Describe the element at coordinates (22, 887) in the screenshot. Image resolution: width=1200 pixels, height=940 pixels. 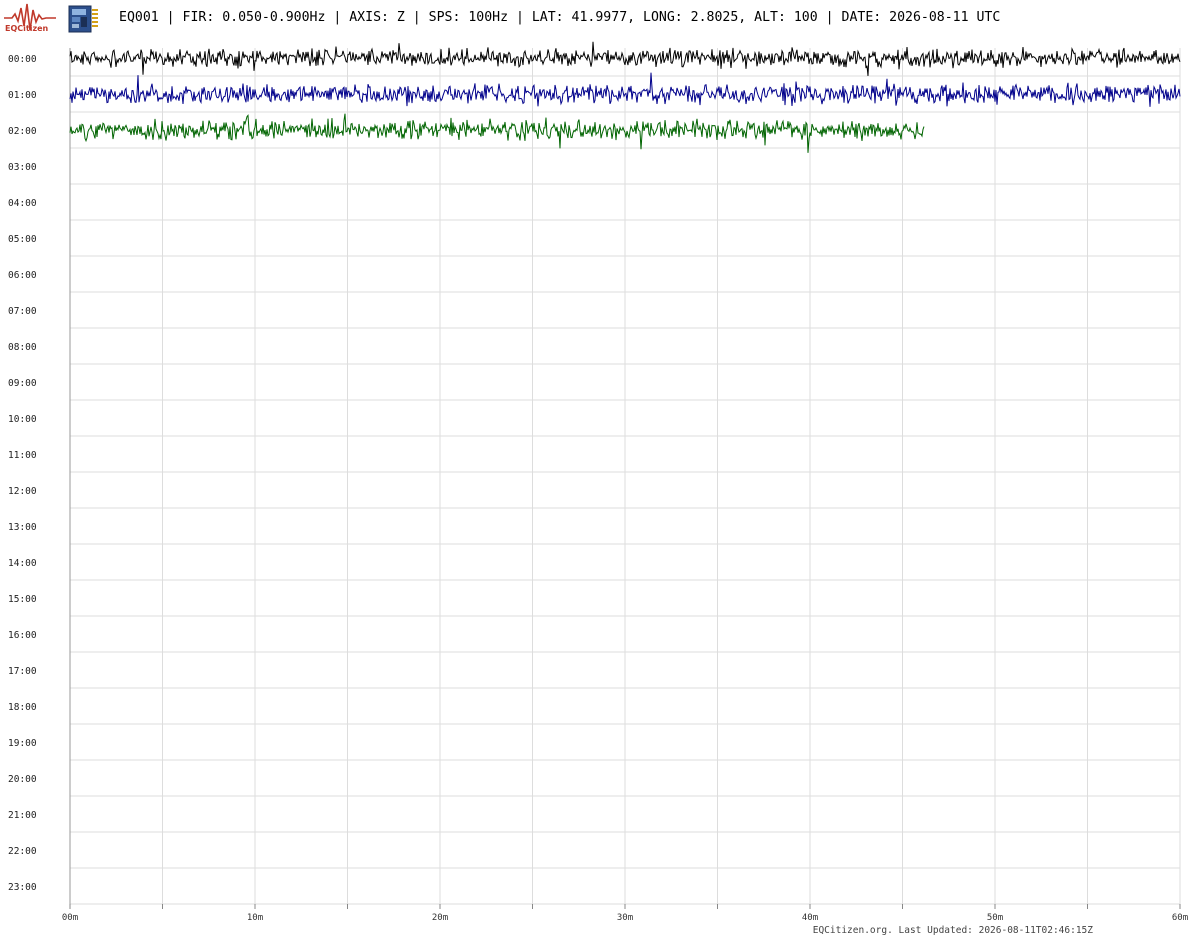
I see `y-tick-label: 23:00` at that location.